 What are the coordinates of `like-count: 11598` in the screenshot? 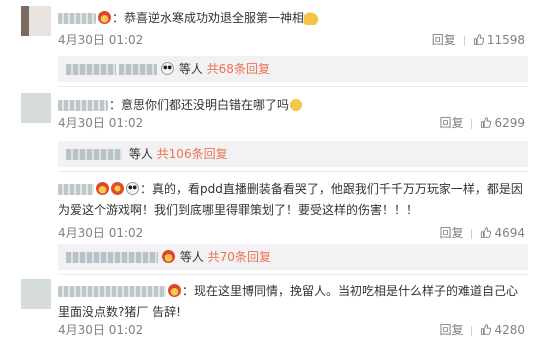 It's located at (505, 40).